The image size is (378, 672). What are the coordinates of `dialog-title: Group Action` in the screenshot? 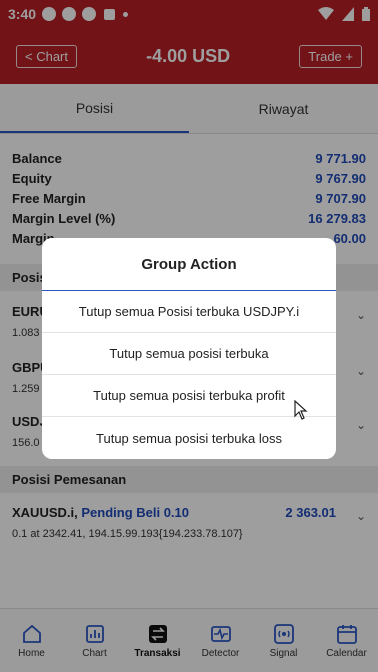 It's located at (189, 264).